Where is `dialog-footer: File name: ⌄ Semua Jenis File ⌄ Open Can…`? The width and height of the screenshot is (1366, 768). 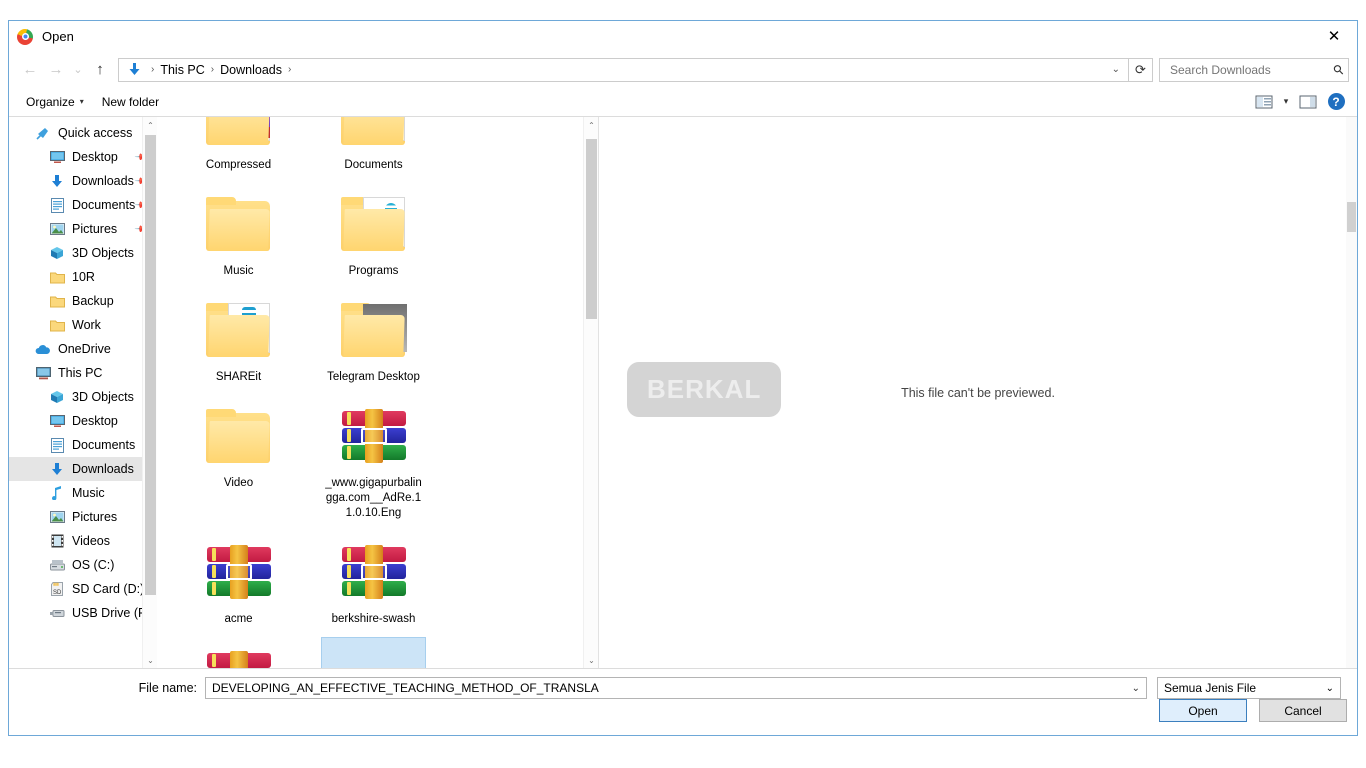 dialog-footer: File name: ⌄ Semua Jenis File ⌄ Open Can… is located at coordinates (683, 702).